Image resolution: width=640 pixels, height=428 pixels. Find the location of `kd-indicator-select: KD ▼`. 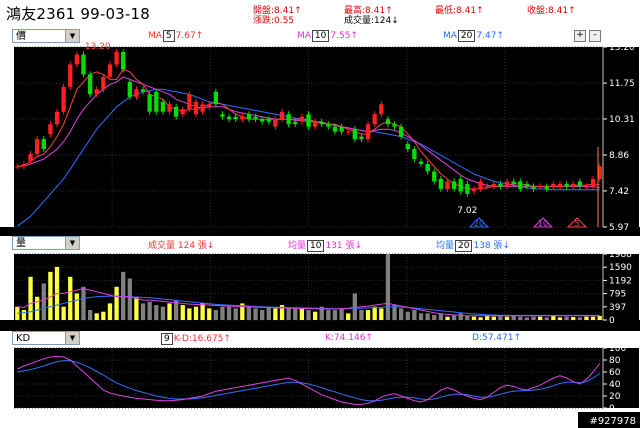

kd-indicator-select: KD ▼ is located at coordinates (46, 338).